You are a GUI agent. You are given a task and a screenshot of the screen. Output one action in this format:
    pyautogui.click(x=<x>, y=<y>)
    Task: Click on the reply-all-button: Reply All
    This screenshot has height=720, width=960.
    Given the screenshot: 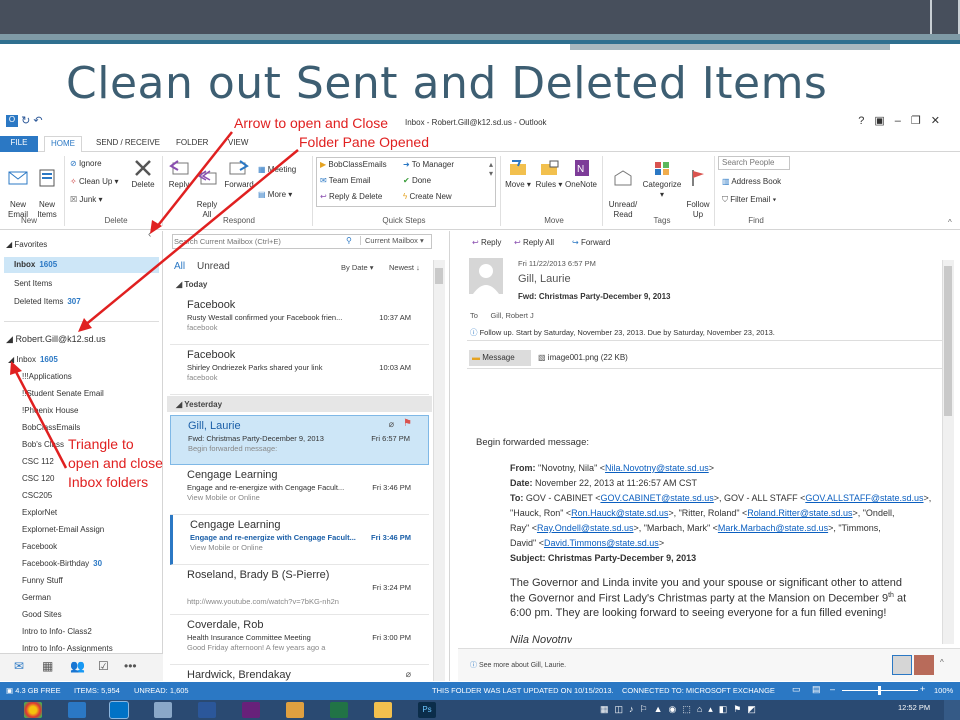 What is the action you would take?
    pyautogui.click(x=207, y=189)
    